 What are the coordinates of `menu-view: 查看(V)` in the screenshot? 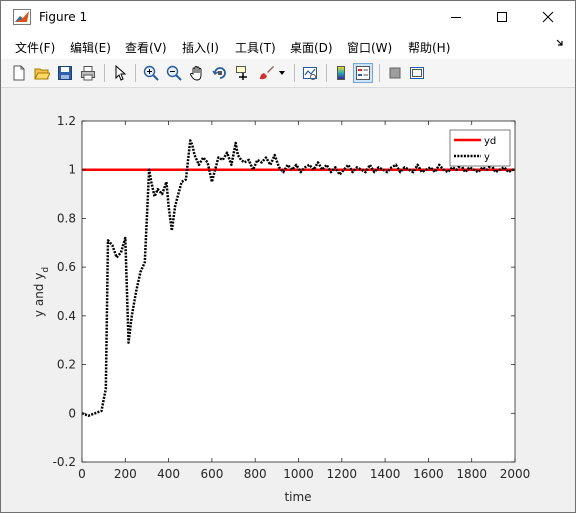 It's located at (146, 47).